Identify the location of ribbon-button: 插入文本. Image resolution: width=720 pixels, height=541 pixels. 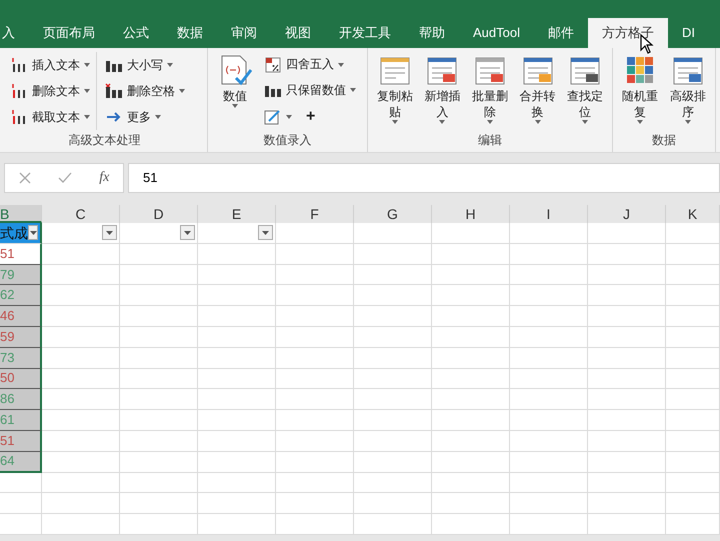
(50, 65).